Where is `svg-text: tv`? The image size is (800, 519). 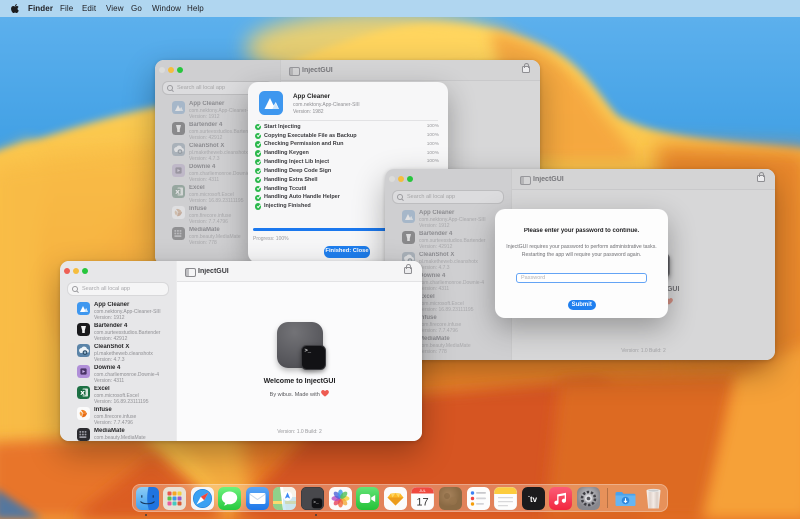
svg-text: tv is located at coordinates (534, 499).